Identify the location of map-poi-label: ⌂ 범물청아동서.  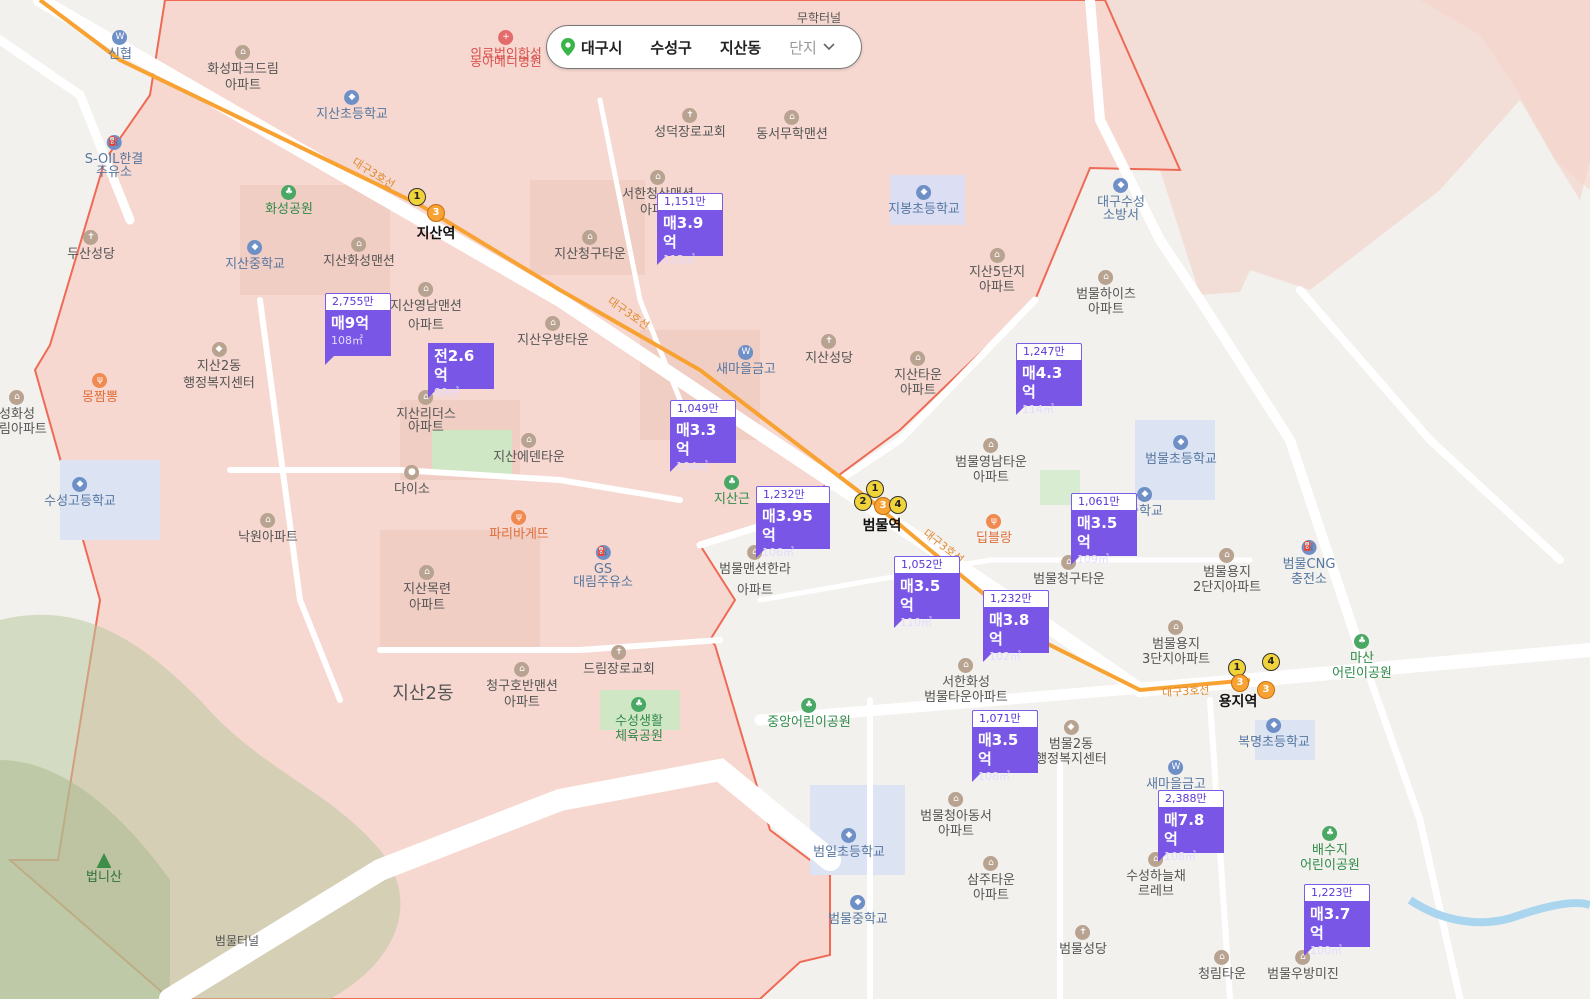
(956, 808).